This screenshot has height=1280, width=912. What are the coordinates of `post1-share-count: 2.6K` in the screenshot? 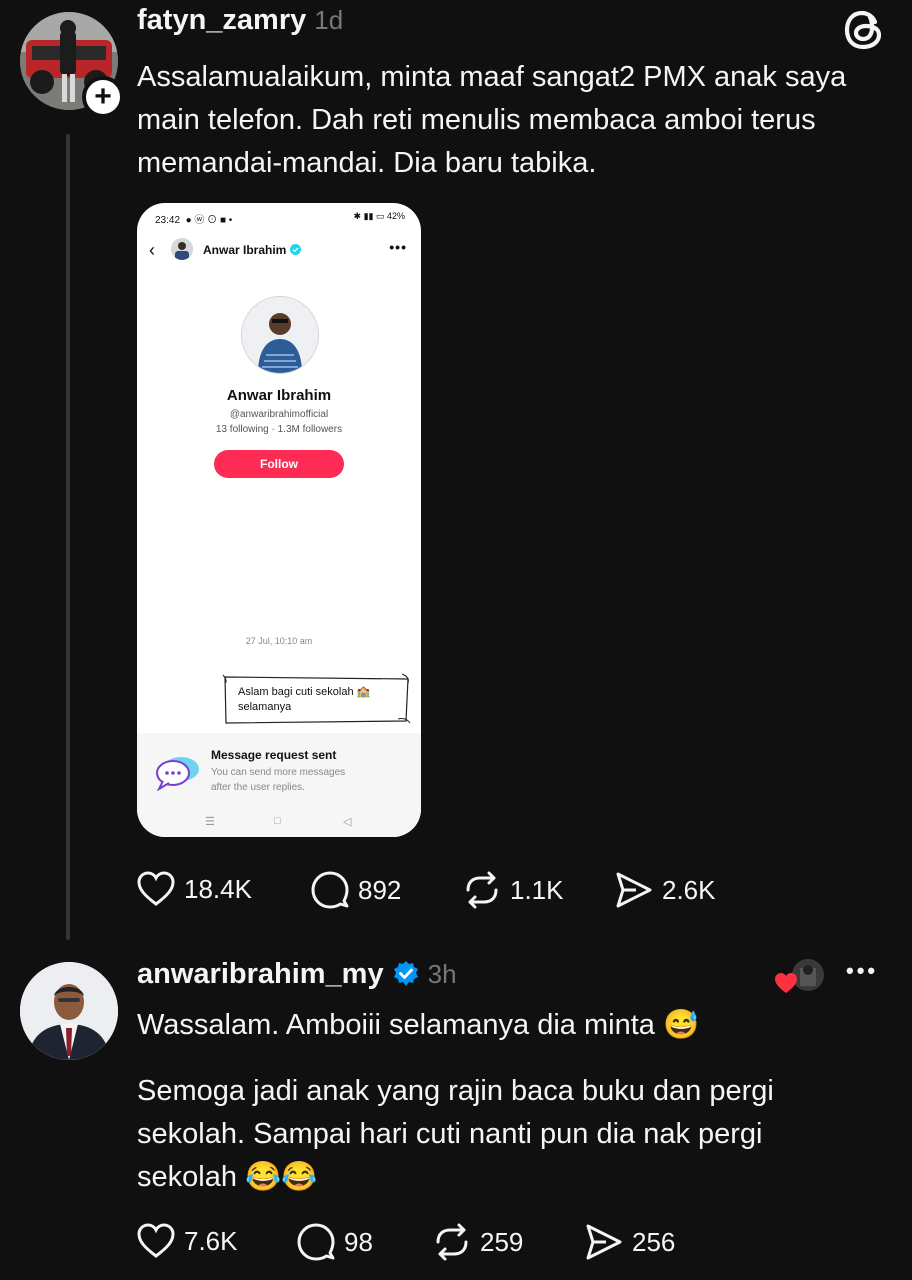 It's located at (689, 889).